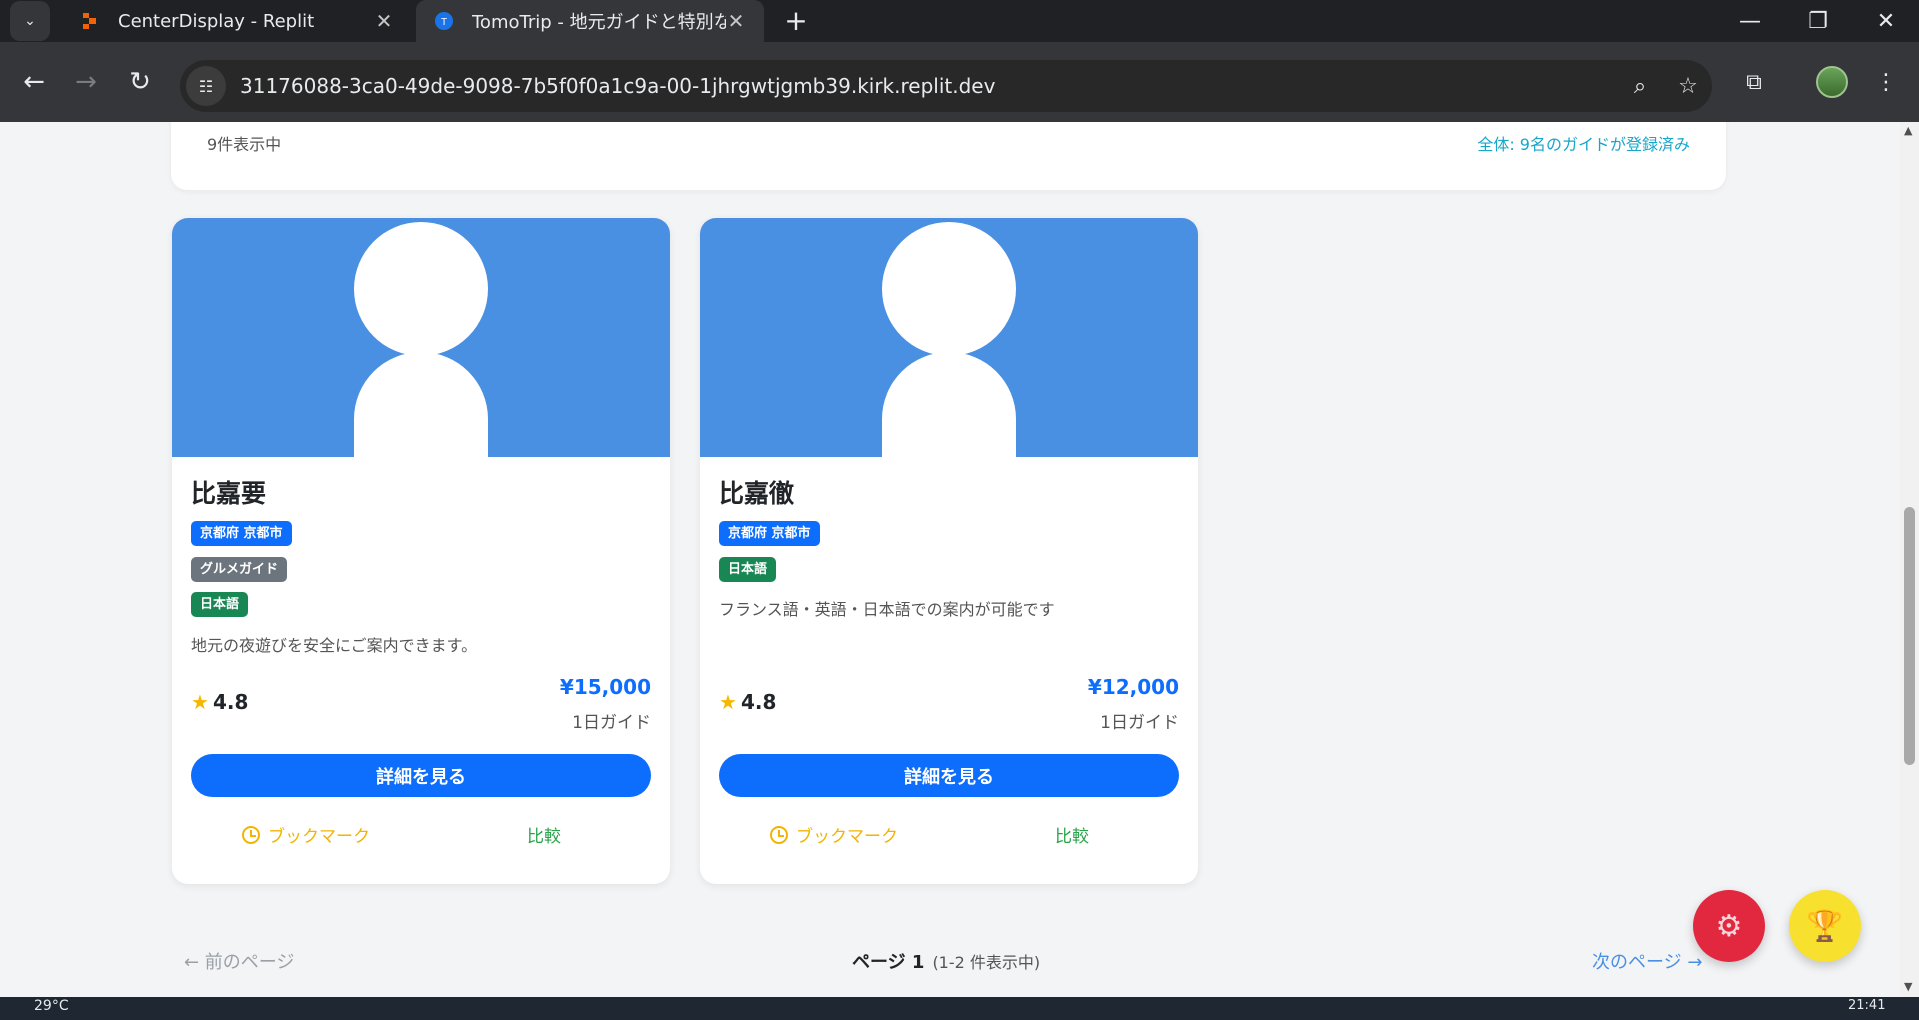 The image size is (1919, 1020). Describe the element at coordinates (89, 21) in the screenshot. I see `replit-icon` at that location.